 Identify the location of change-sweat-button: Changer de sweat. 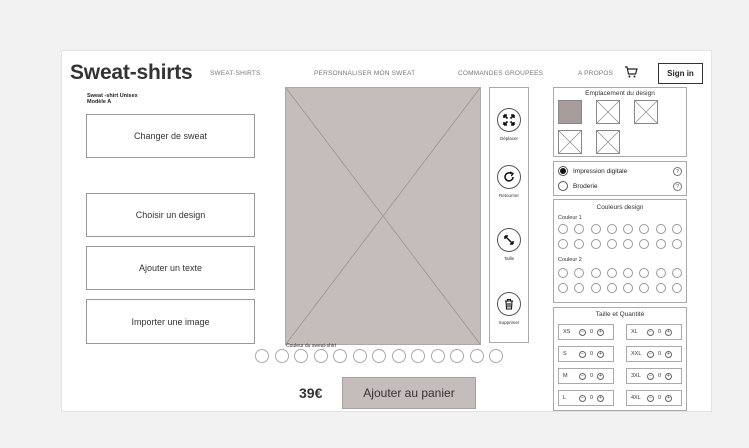
(170, 136).